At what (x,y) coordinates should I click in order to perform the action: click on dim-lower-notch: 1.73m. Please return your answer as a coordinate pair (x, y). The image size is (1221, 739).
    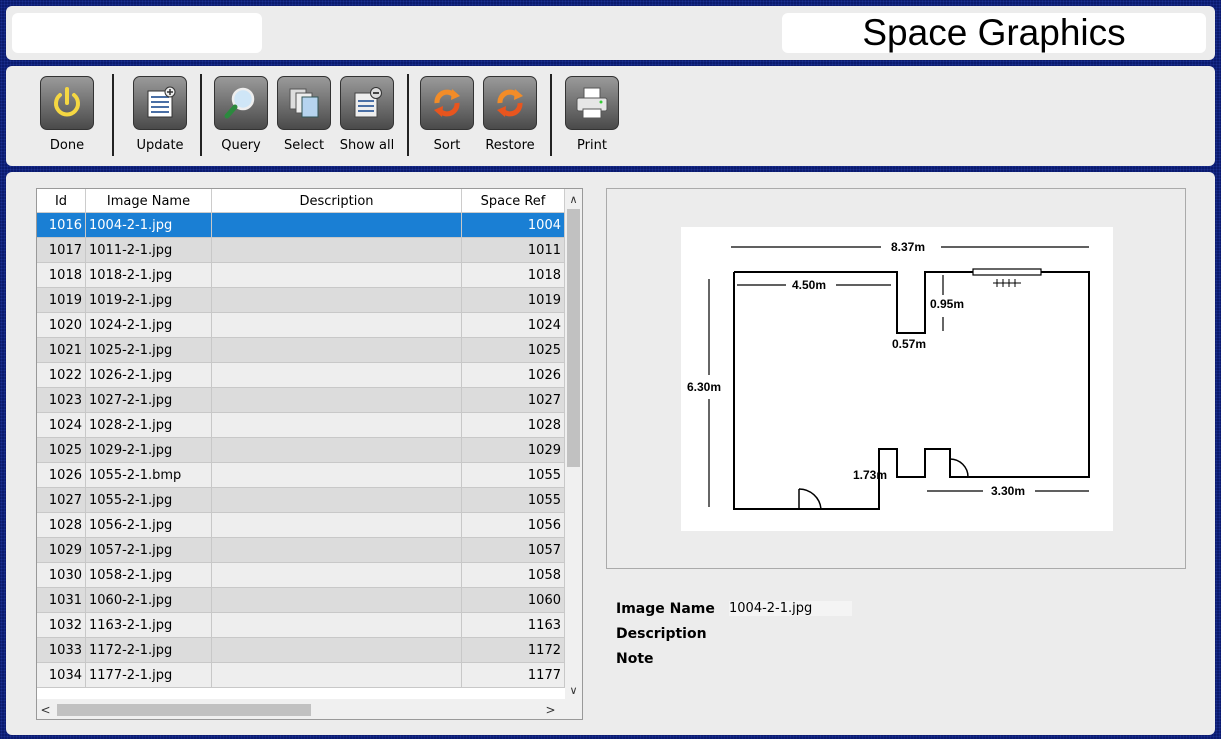
    Looking at the image, I should click on (870, 475).